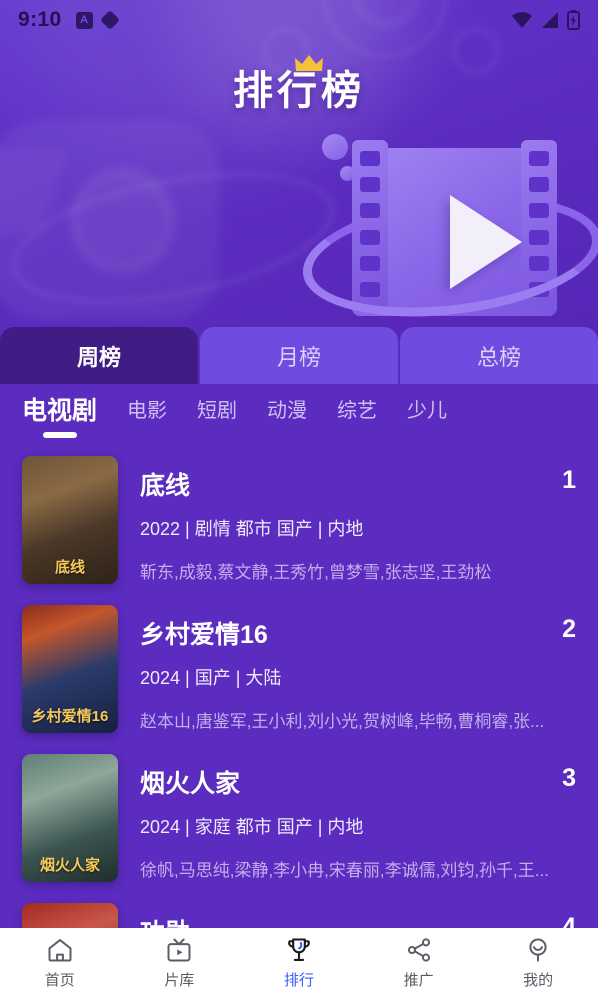 This screenshot has width=598, height=998. Describe the element at coordinates (418, 980) in the screenshot. I see `nav-label: 推广` at that location.